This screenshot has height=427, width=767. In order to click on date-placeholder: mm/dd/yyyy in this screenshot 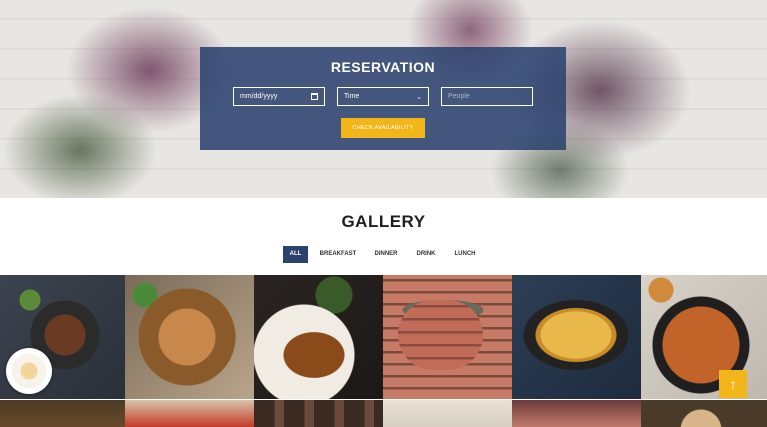, I will do `click(259, 96)`.